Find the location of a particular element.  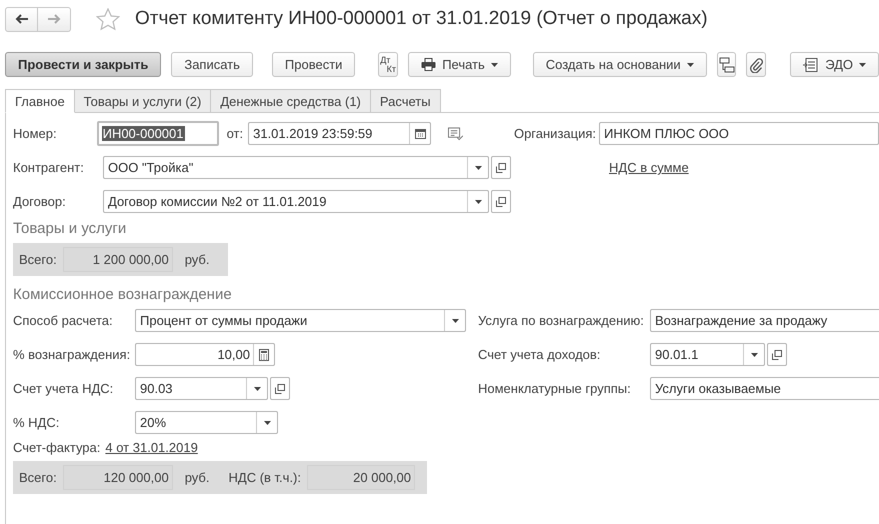

paperclip-icon is located at coordinates (756, 64).